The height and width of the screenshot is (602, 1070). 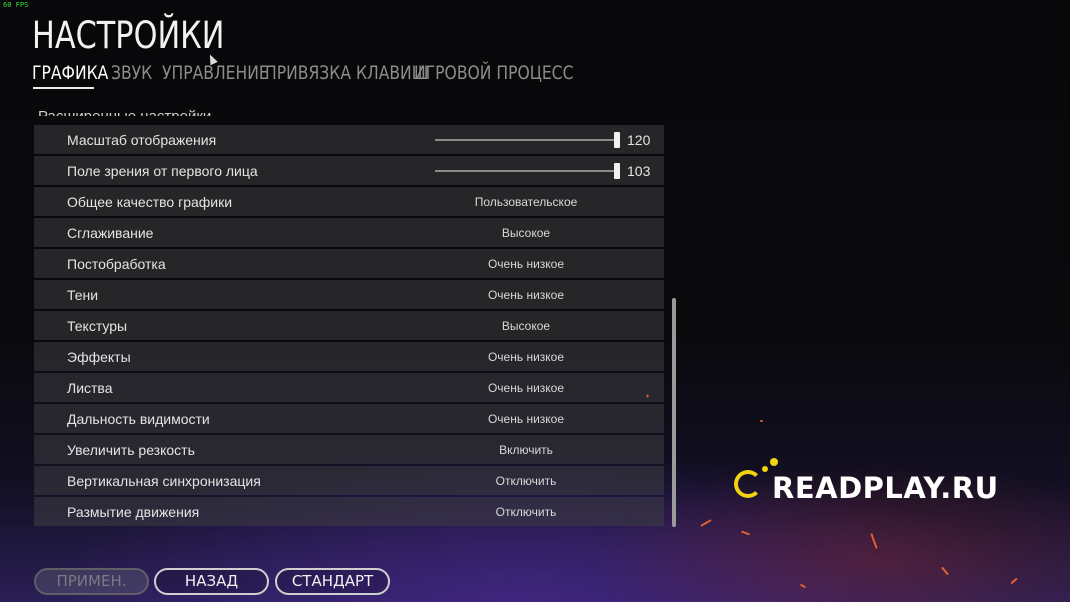 What do you see at coordinates (90, 387) in the screenshot?
I see `setting-label: Листва` at bounding box center [90, 387].